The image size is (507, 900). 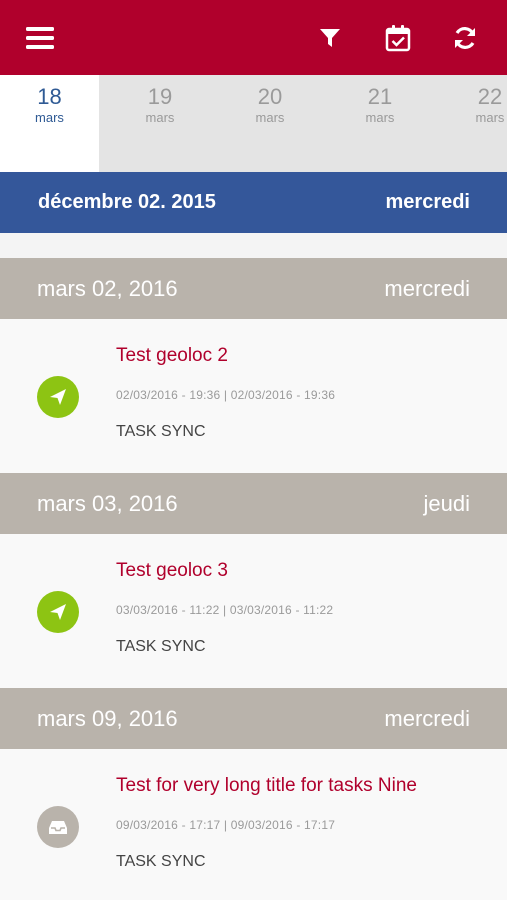 What do you see at coordinates (253, 245) in the screenshot?
I see `empty-section-body` at bounding box center [253, 245].